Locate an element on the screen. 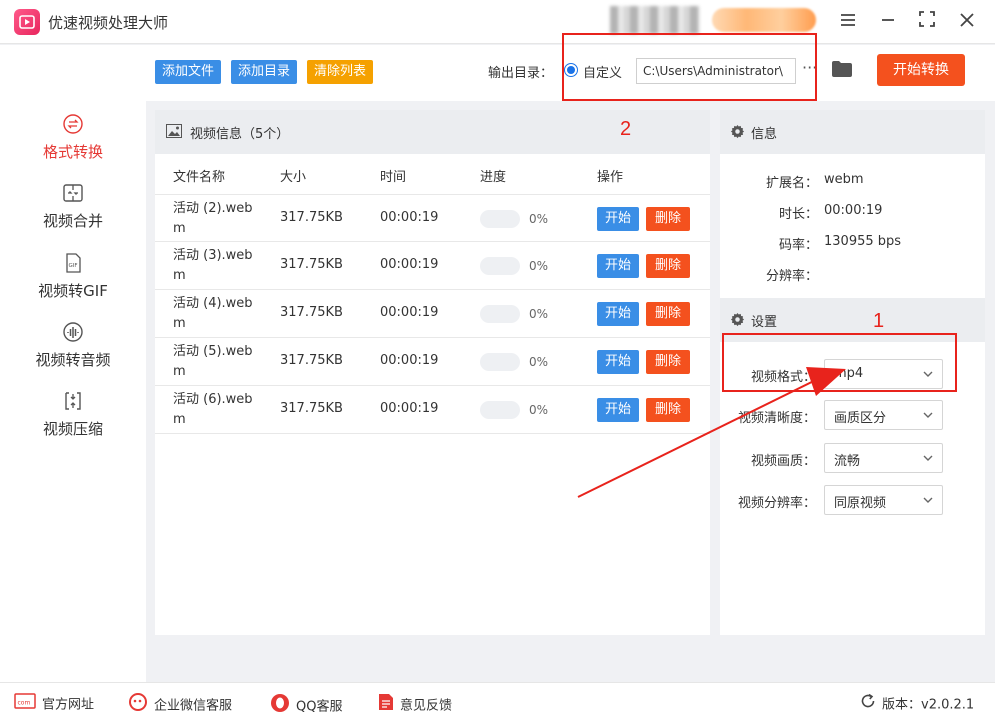  table-row: 活动 (4).webm 317.75KB 00:00:19 0% 开始 删除 is located at coordinates (432, 314).